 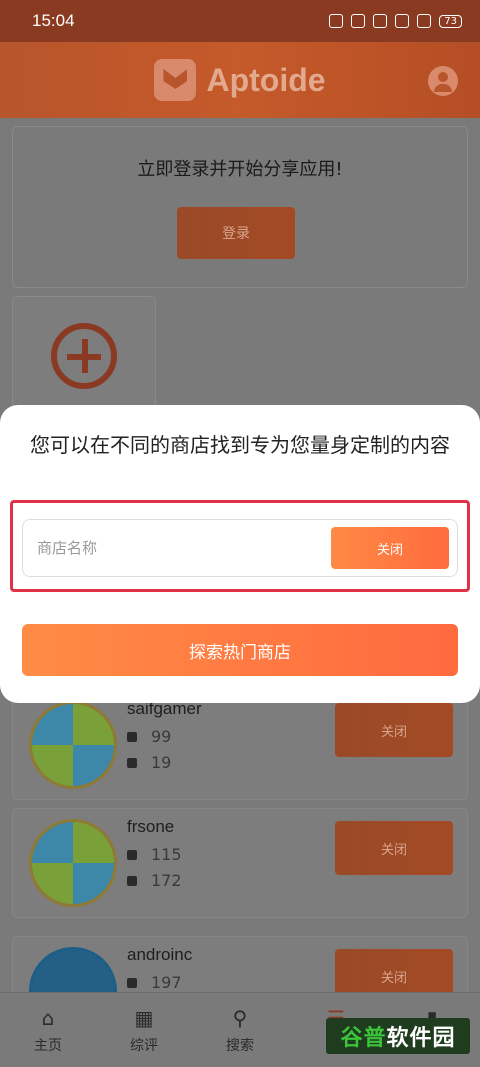 I want to click on followers-count: 197, so click(x=166, y=982).